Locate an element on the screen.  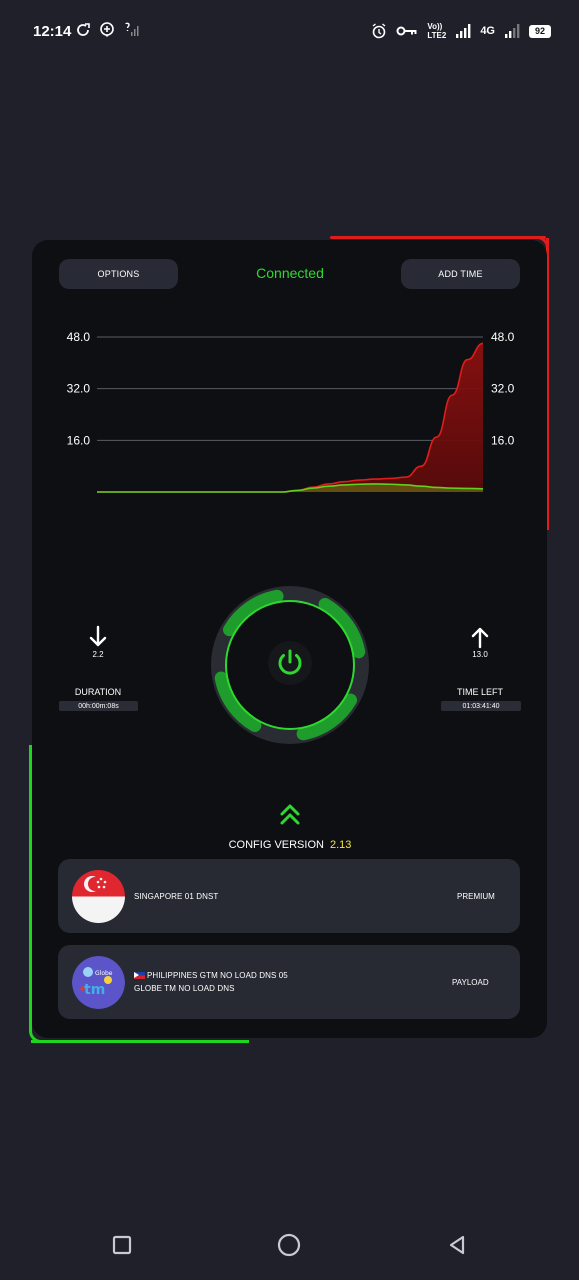
duration-value: 00h:00m:08s is located at coordinates (98, 706).